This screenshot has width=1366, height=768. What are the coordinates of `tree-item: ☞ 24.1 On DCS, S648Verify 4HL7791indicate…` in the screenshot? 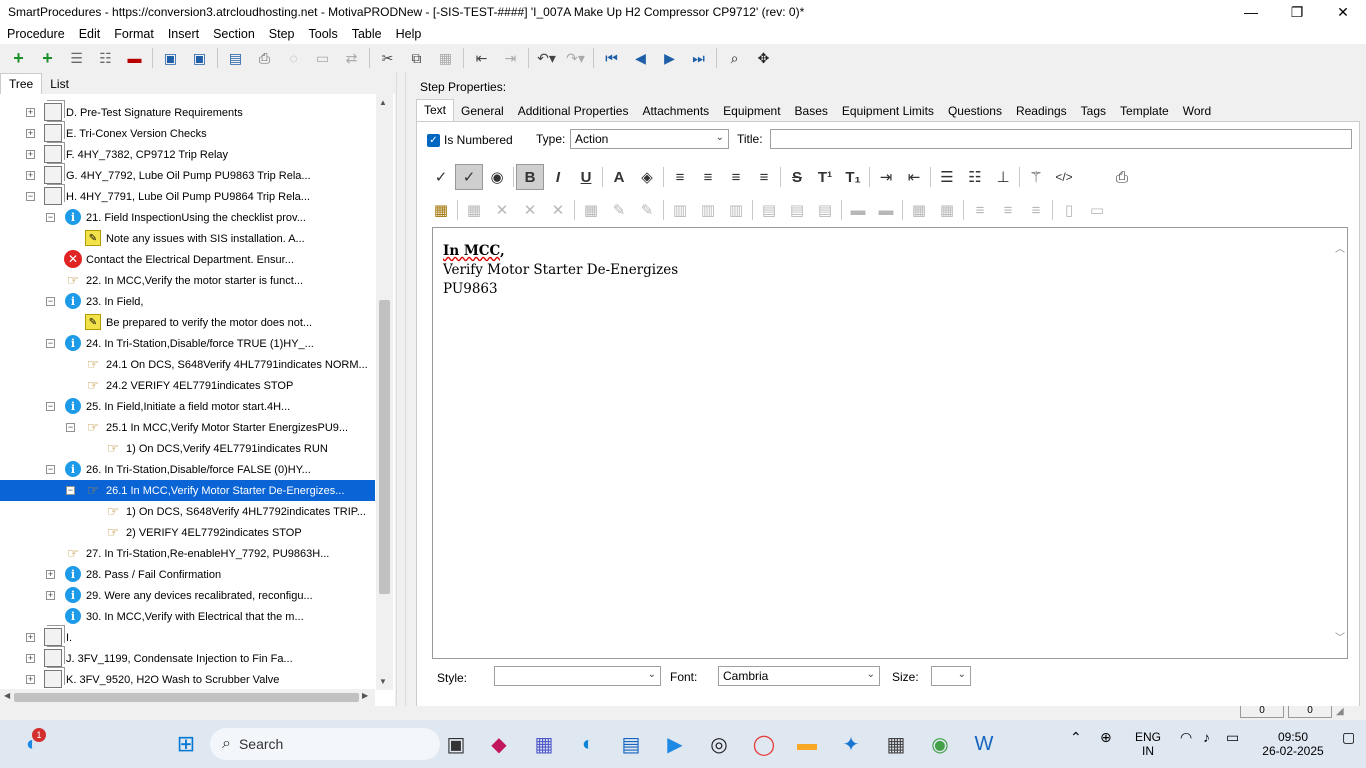 It's located at (187, 364).